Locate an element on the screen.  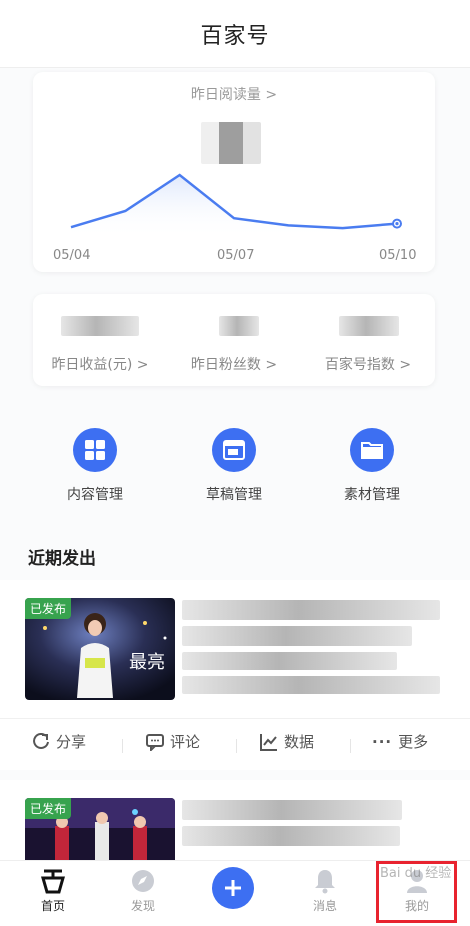
post-card: 已发布 is located at coordinates (235, 820).